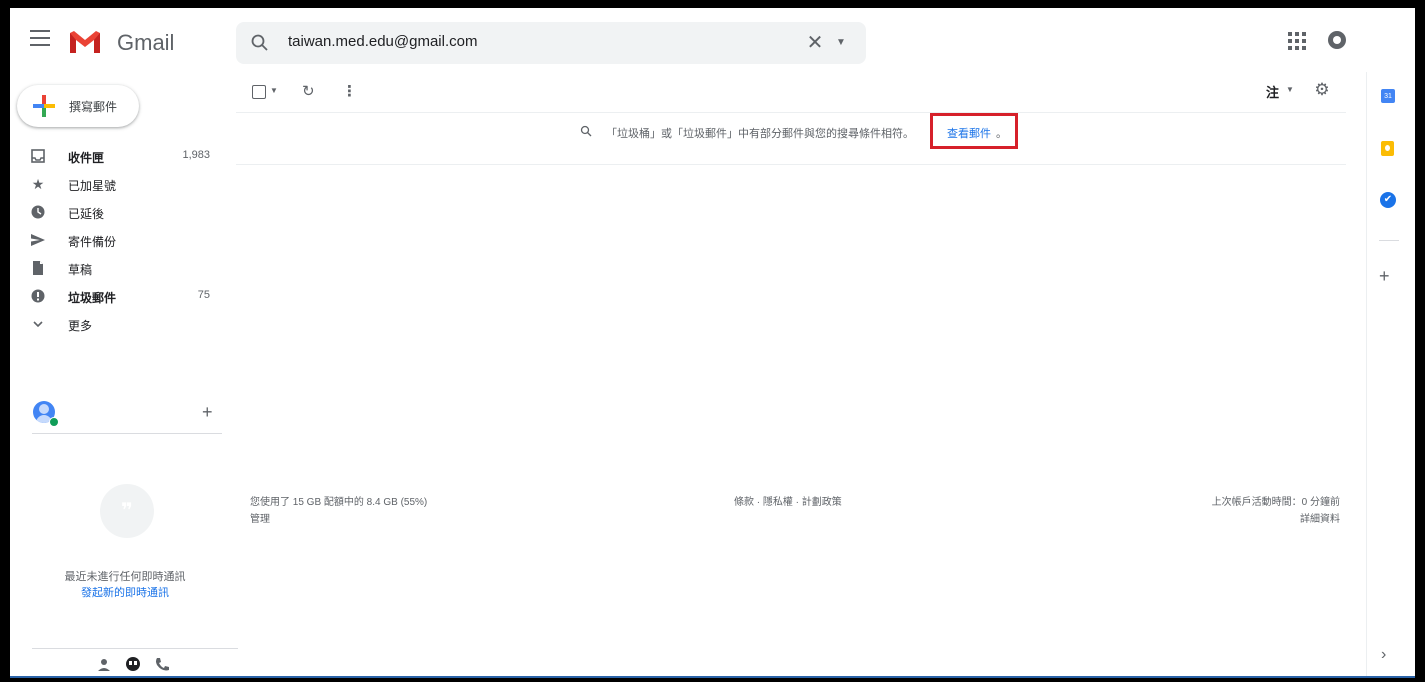 This screenshot has height=682, width=1425. Describe the element at coordinates (125, 577) in the screenshot. I see `hangouts-empty-text: 最近未進行任何即時通訊` at that location.